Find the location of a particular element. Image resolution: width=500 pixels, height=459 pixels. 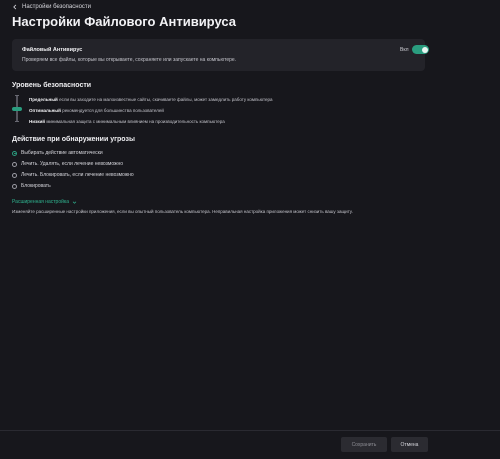

chevron-left-icon is located at coordinates (15, 7).